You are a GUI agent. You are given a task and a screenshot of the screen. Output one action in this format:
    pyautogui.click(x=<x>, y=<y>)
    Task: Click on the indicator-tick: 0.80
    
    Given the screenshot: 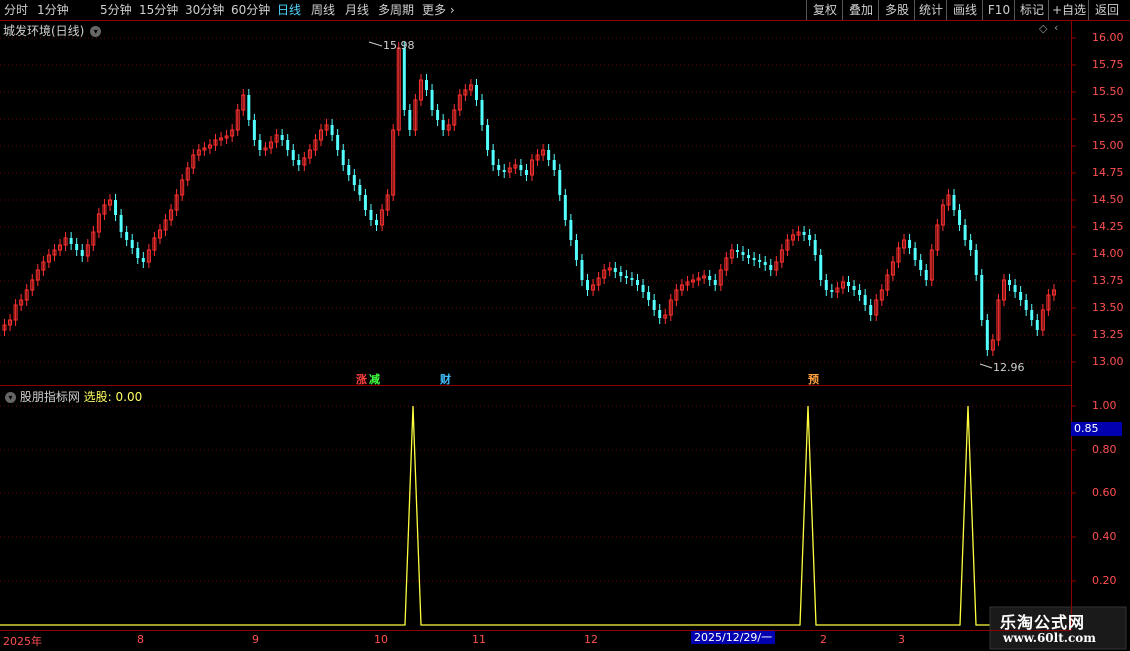 What is the action you would take?
    pyautogui.click(x=1104, y=449)
    